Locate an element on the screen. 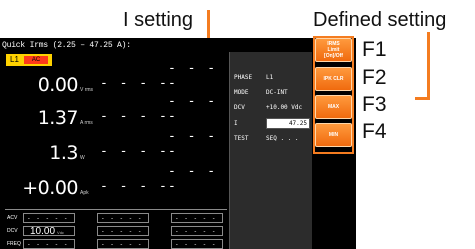 This screenshot has width=475, height=249. f1-label: F1 is located at coordinates (374, 49).